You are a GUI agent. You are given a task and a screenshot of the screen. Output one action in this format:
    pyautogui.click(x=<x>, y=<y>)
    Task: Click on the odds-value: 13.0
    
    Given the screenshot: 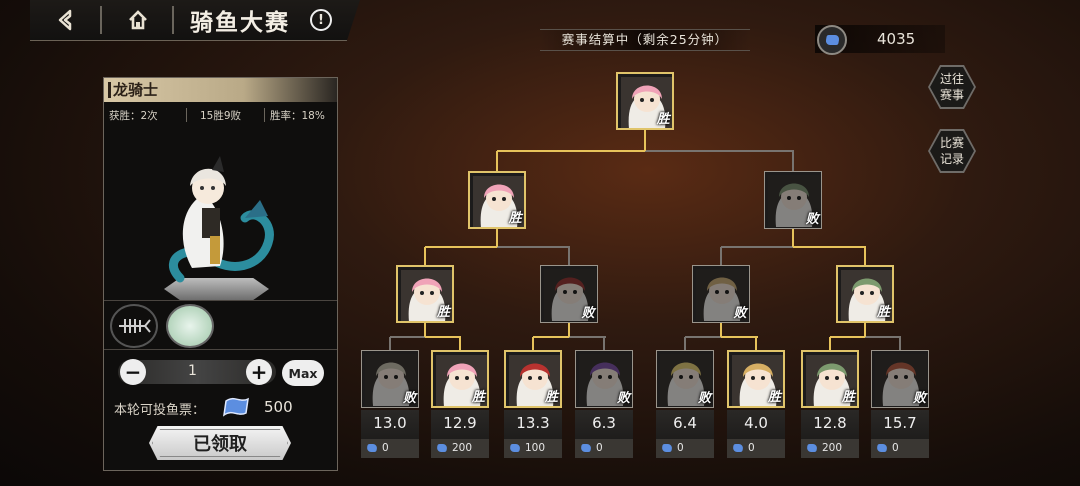 What is the action you would take?
    pyautogui.click(x=390, y=423)
    